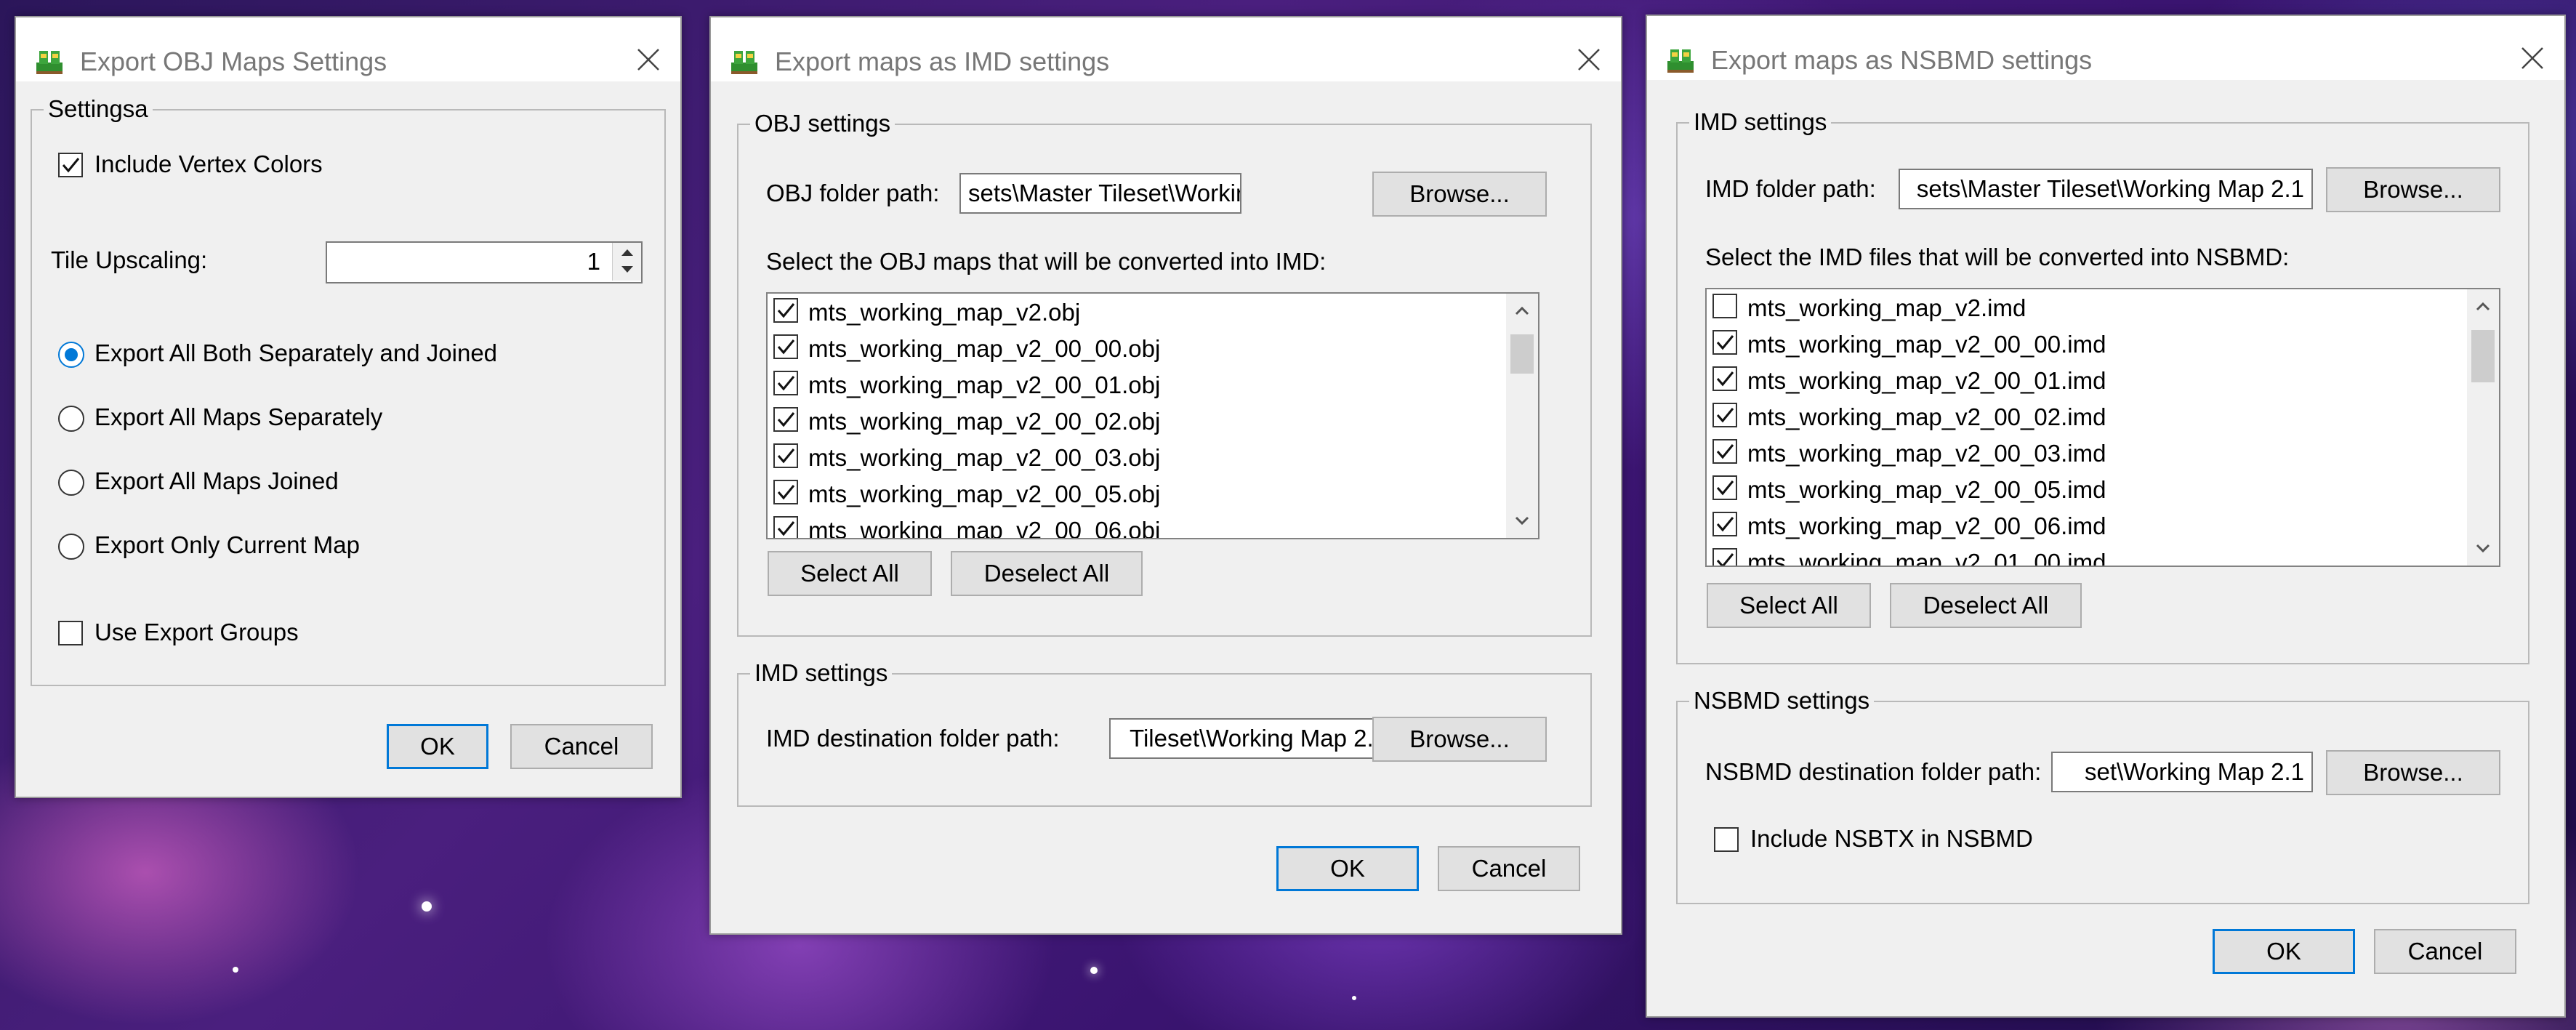 The width and height of the screenshot is (2576, 1030). I want to click on file-name: mts_working_map_v2_00_00.imd, so click(1926, 344).